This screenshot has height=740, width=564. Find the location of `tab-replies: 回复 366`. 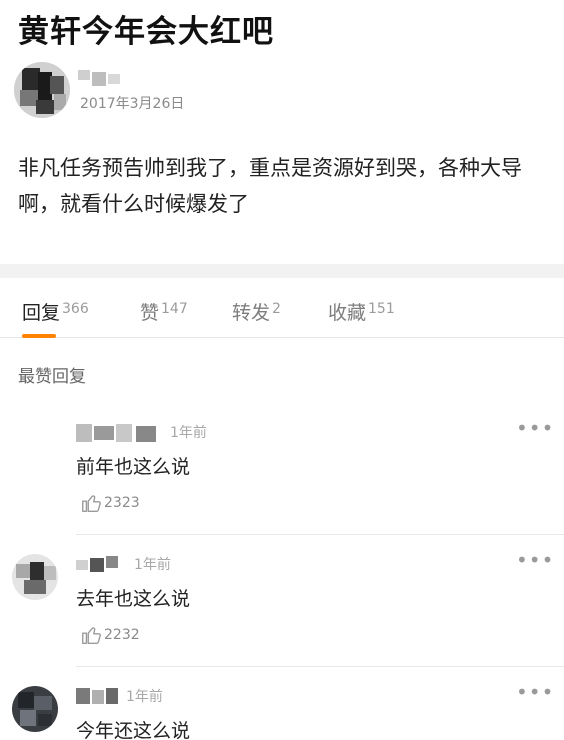

tab-replies: 回复 366 is located at coordinates (55, 311).